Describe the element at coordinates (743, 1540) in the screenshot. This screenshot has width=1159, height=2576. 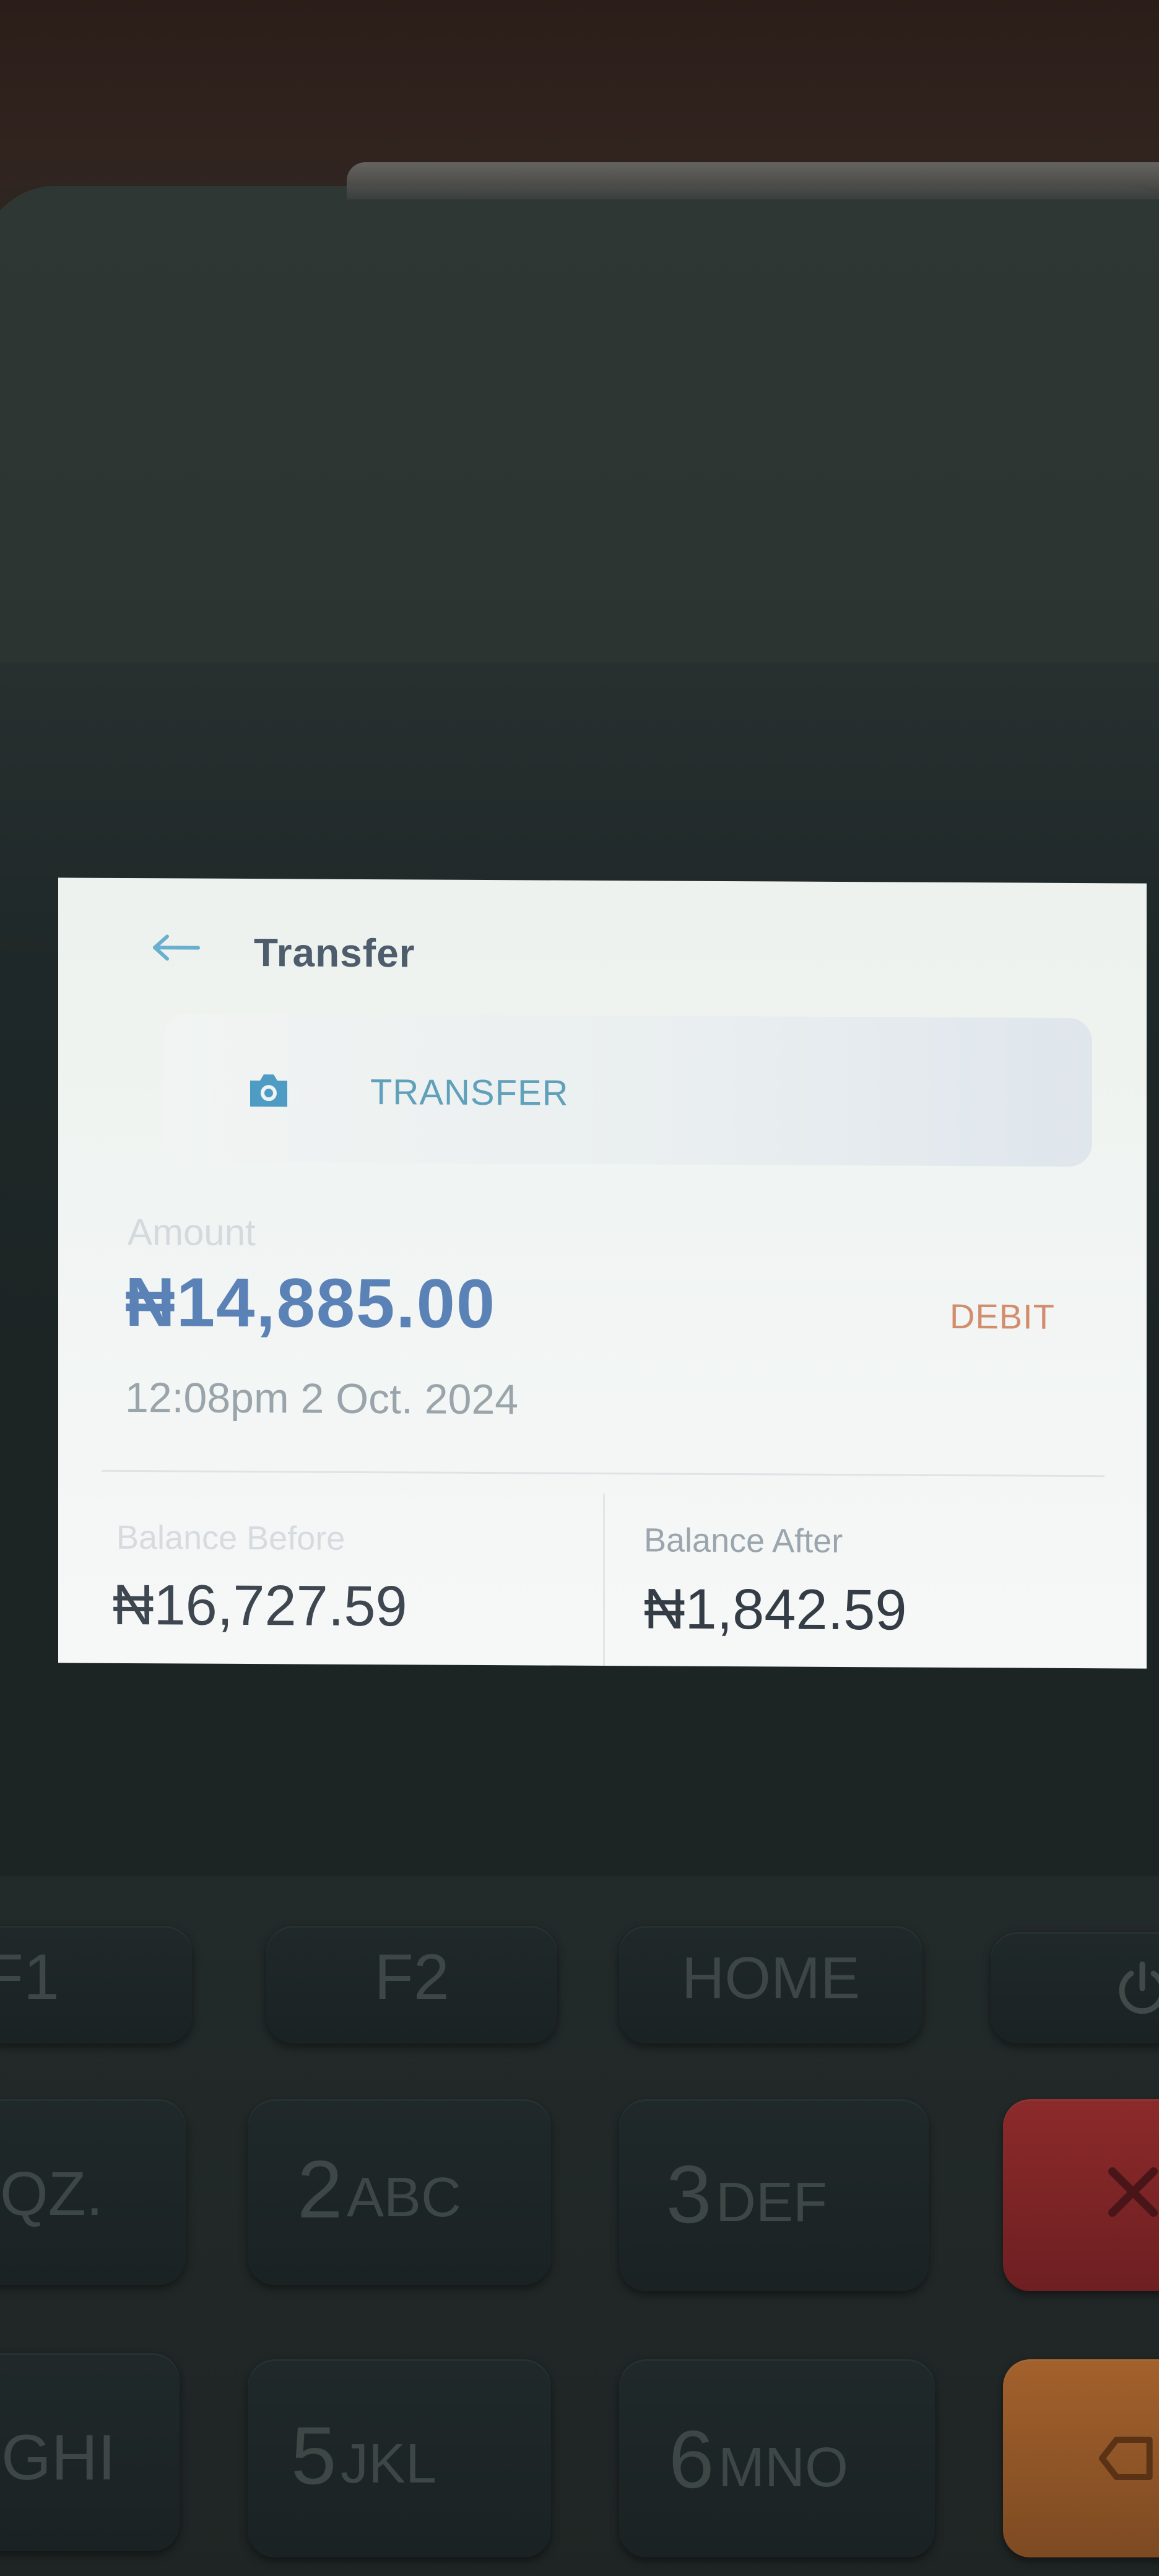
I see `balance-after-label: Balance After` at that location.